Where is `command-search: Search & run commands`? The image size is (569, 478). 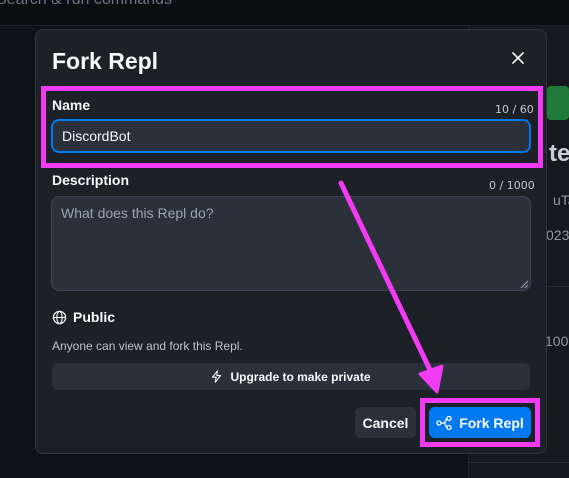 command-search: Search & run commands is located at coordinates (86, 4).